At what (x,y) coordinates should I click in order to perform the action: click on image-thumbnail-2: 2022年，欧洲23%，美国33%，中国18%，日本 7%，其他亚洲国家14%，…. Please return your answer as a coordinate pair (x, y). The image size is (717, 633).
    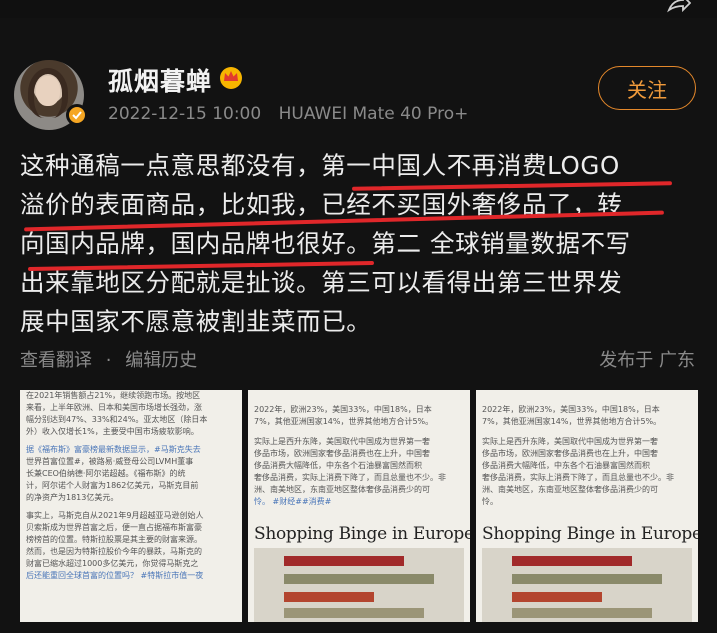
    Looking at the image, I should click on (359, 506).